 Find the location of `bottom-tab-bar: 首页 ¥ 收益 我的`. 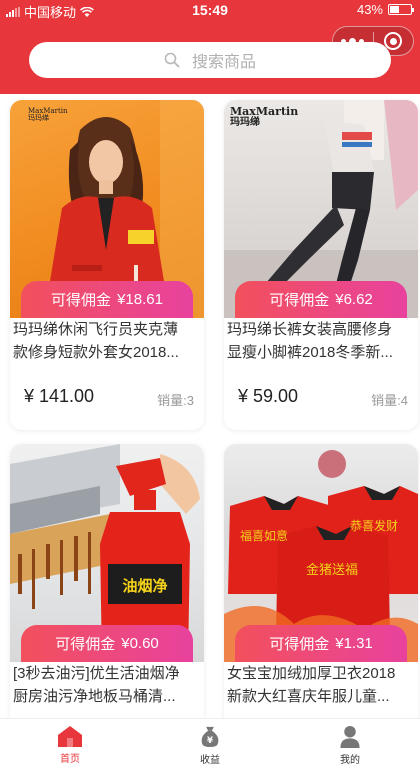

bottom-tab-bar: 首页 ¥ 收益 我的 is located at coordinates (210, 742).